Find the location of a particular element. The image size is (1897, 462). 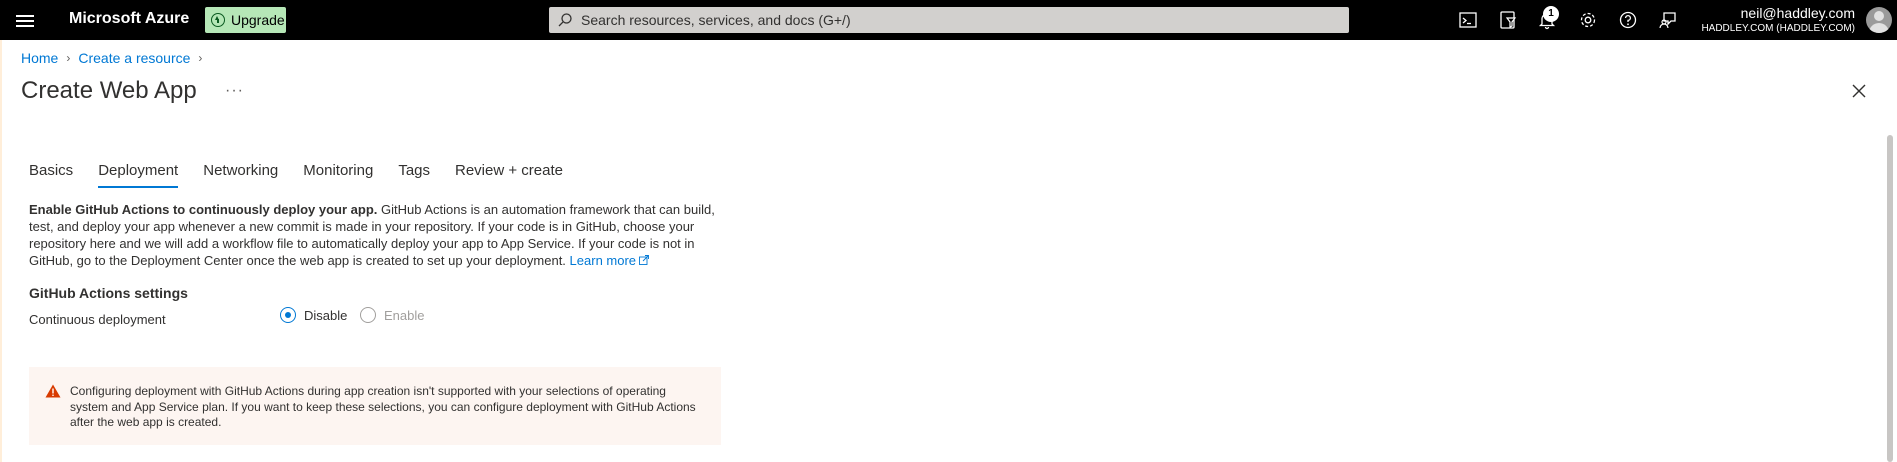

user-email: neil@haddley.com is located at coordinates (1797, 13).